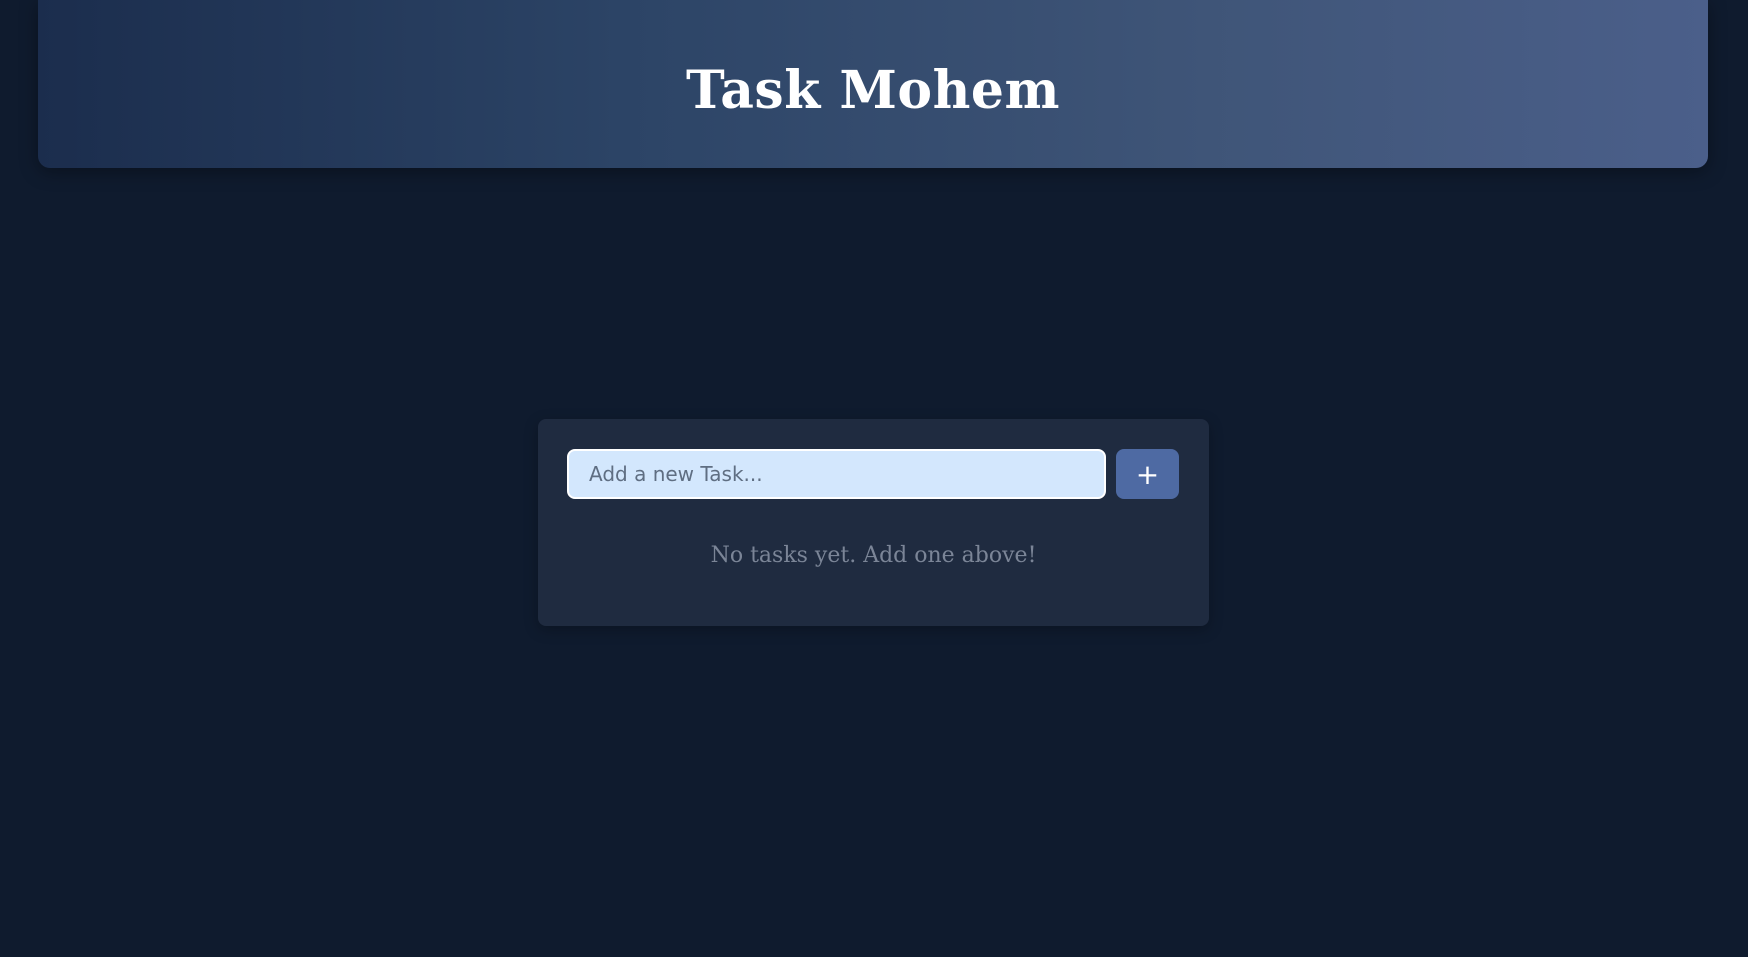 Image resolution: width=1748 pixels, height=957 pixels. I want to click on task-input, so click(836, 474).